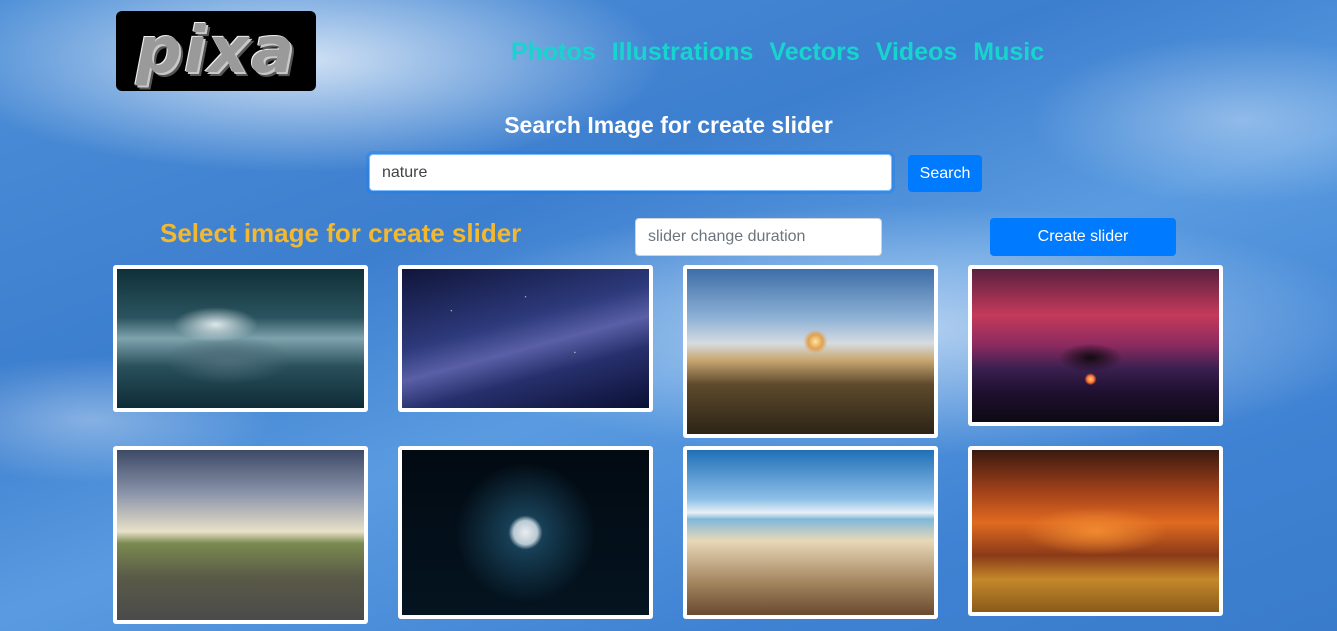 The width and height of the screenshot is (1337, 631). What do you see at coordinates (1083, 237) in the screenshot?
I see `create-slider-button: Create slider` at bounding box center [1083, 237].